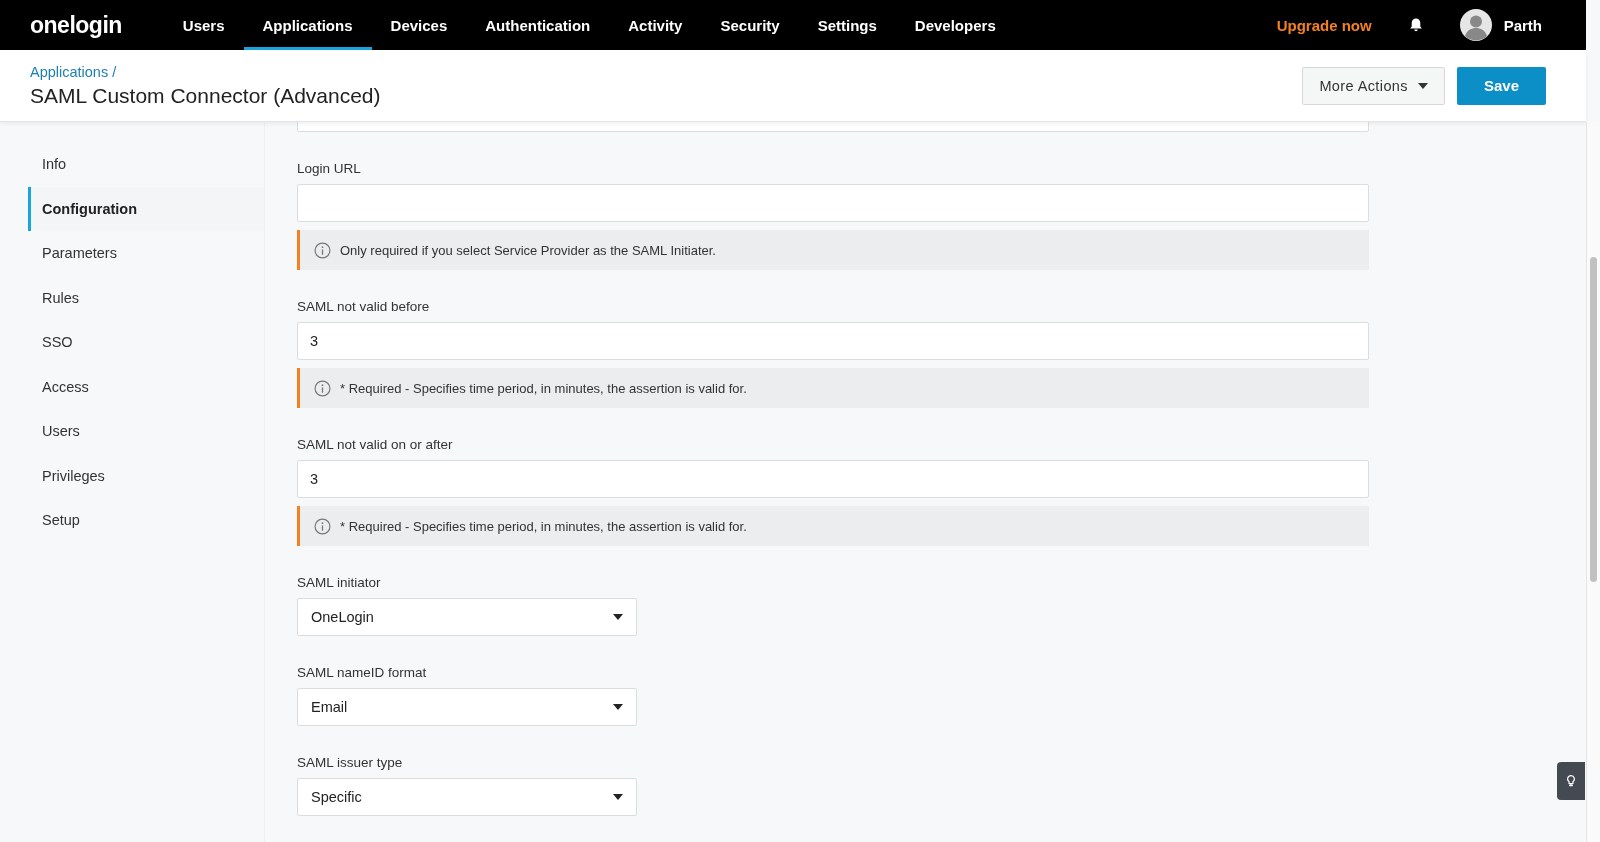 The width and height of the screenshot is (1600, 842). What do you see at coordinates (76, 25) in the screenshot?
I see `onelogin-logo: onelogin` at bounding box center [76, 25].